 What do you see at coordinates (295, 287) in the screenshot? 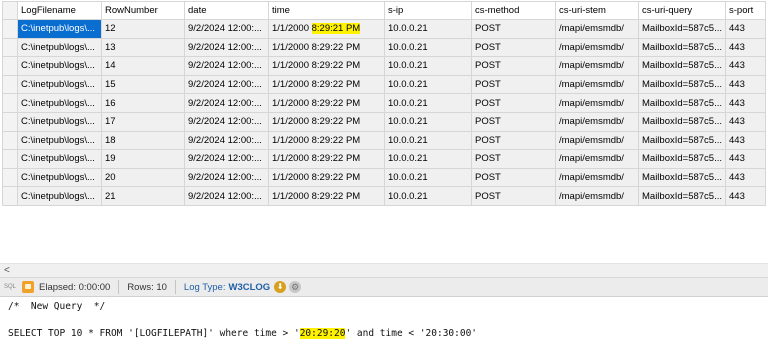
I see `gear-icon: ⚙` at bounding box center [295, 287].